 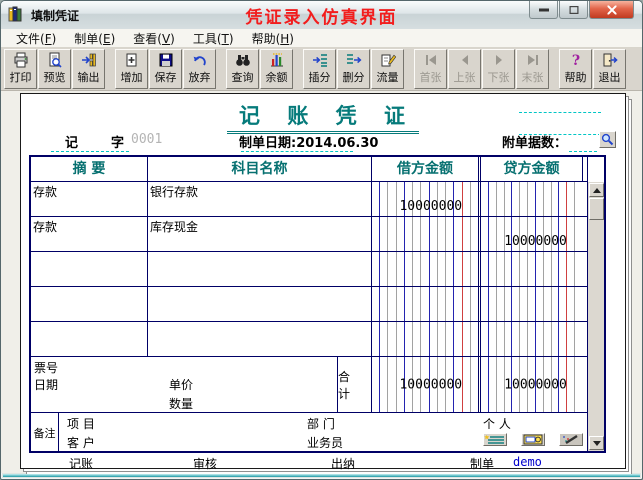 I want to click on page-no-input, so click(x=560, y=112).